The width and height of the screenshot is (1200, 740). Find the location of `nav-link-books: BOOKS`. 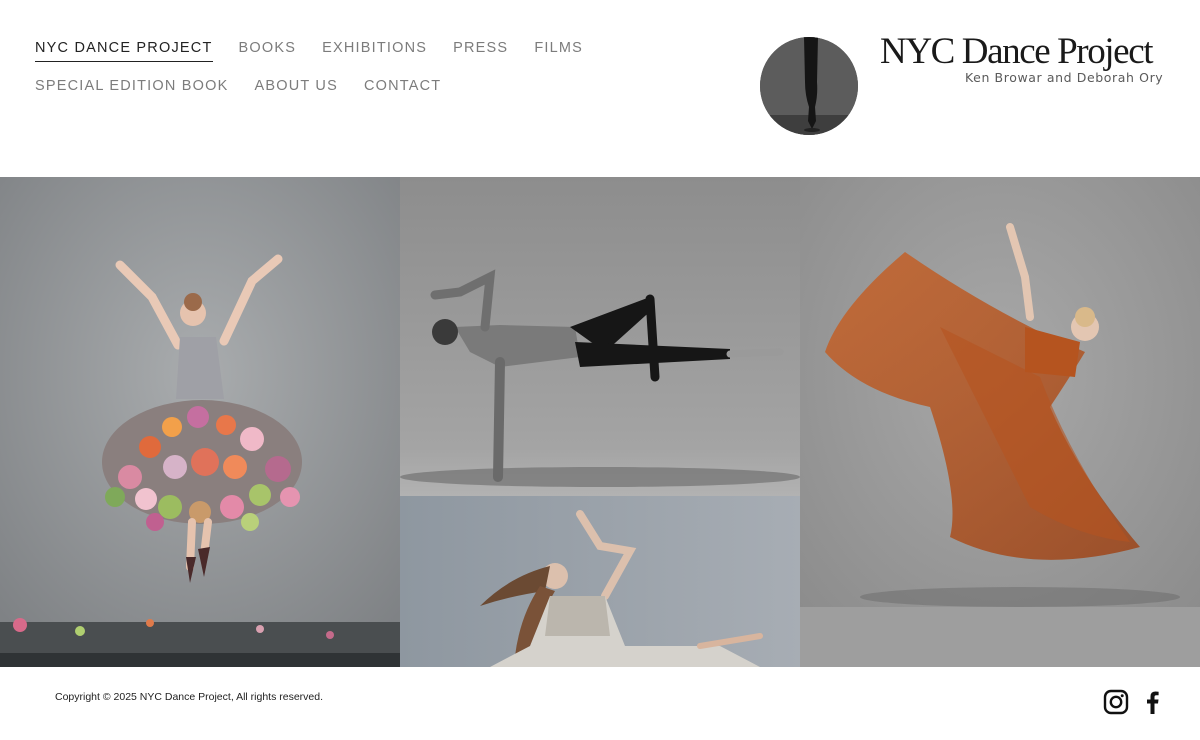

nav-link-books: BOOKS is located at coordinates (268, 51).